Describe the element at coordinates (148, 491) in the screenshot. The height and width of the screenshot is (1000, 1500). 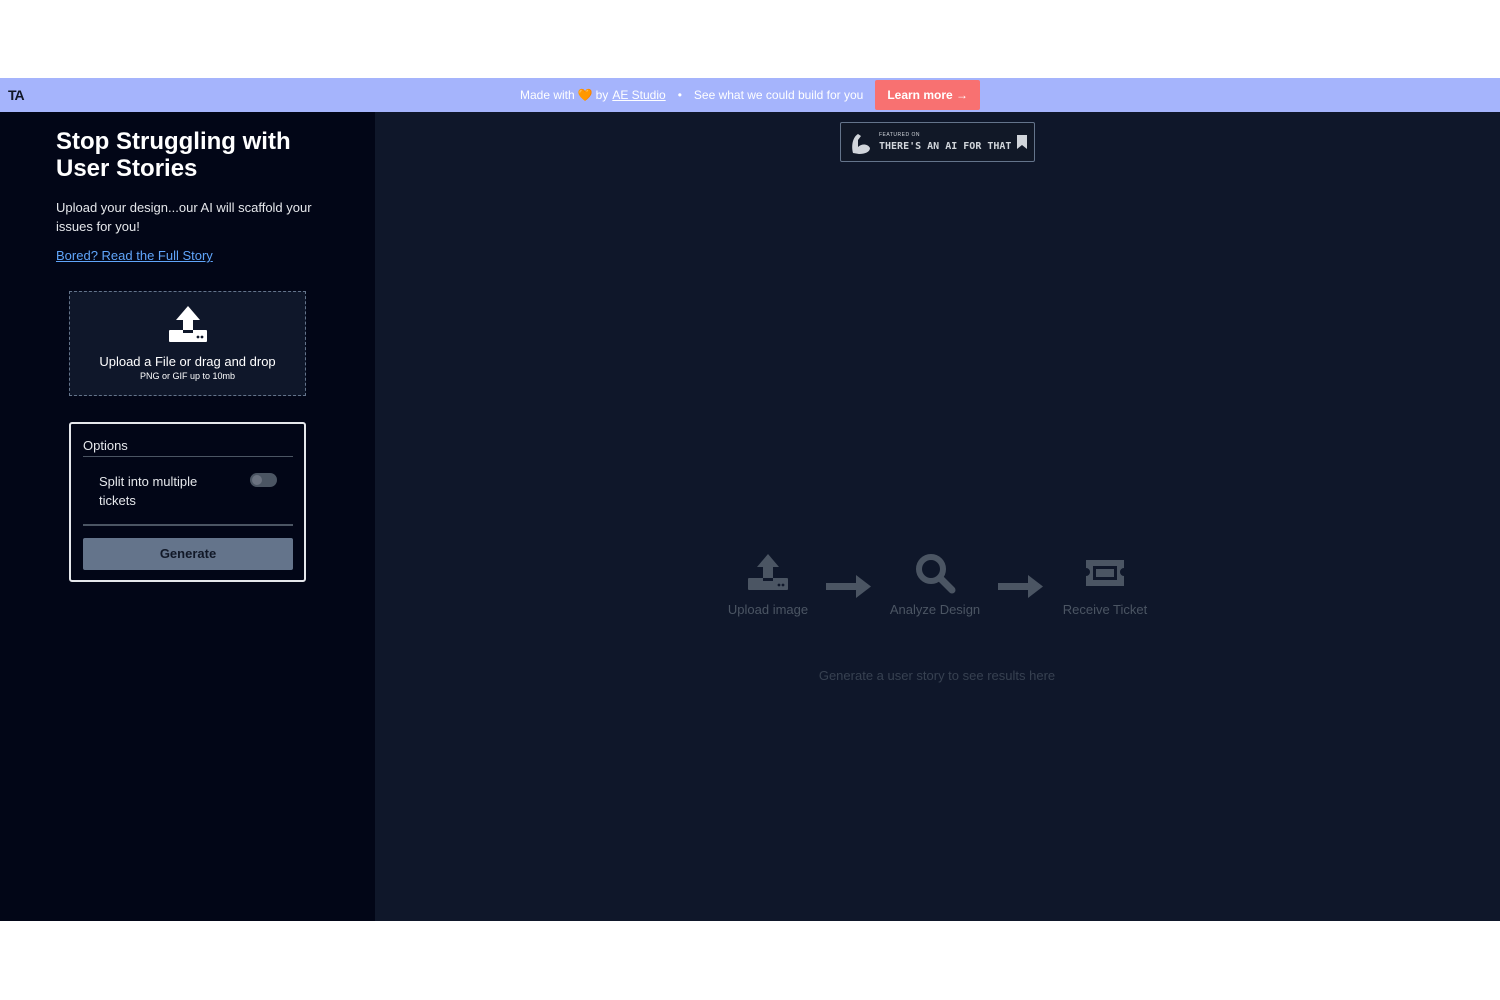
I see `split-tickets-label: Split into multiple tickets` at that location.